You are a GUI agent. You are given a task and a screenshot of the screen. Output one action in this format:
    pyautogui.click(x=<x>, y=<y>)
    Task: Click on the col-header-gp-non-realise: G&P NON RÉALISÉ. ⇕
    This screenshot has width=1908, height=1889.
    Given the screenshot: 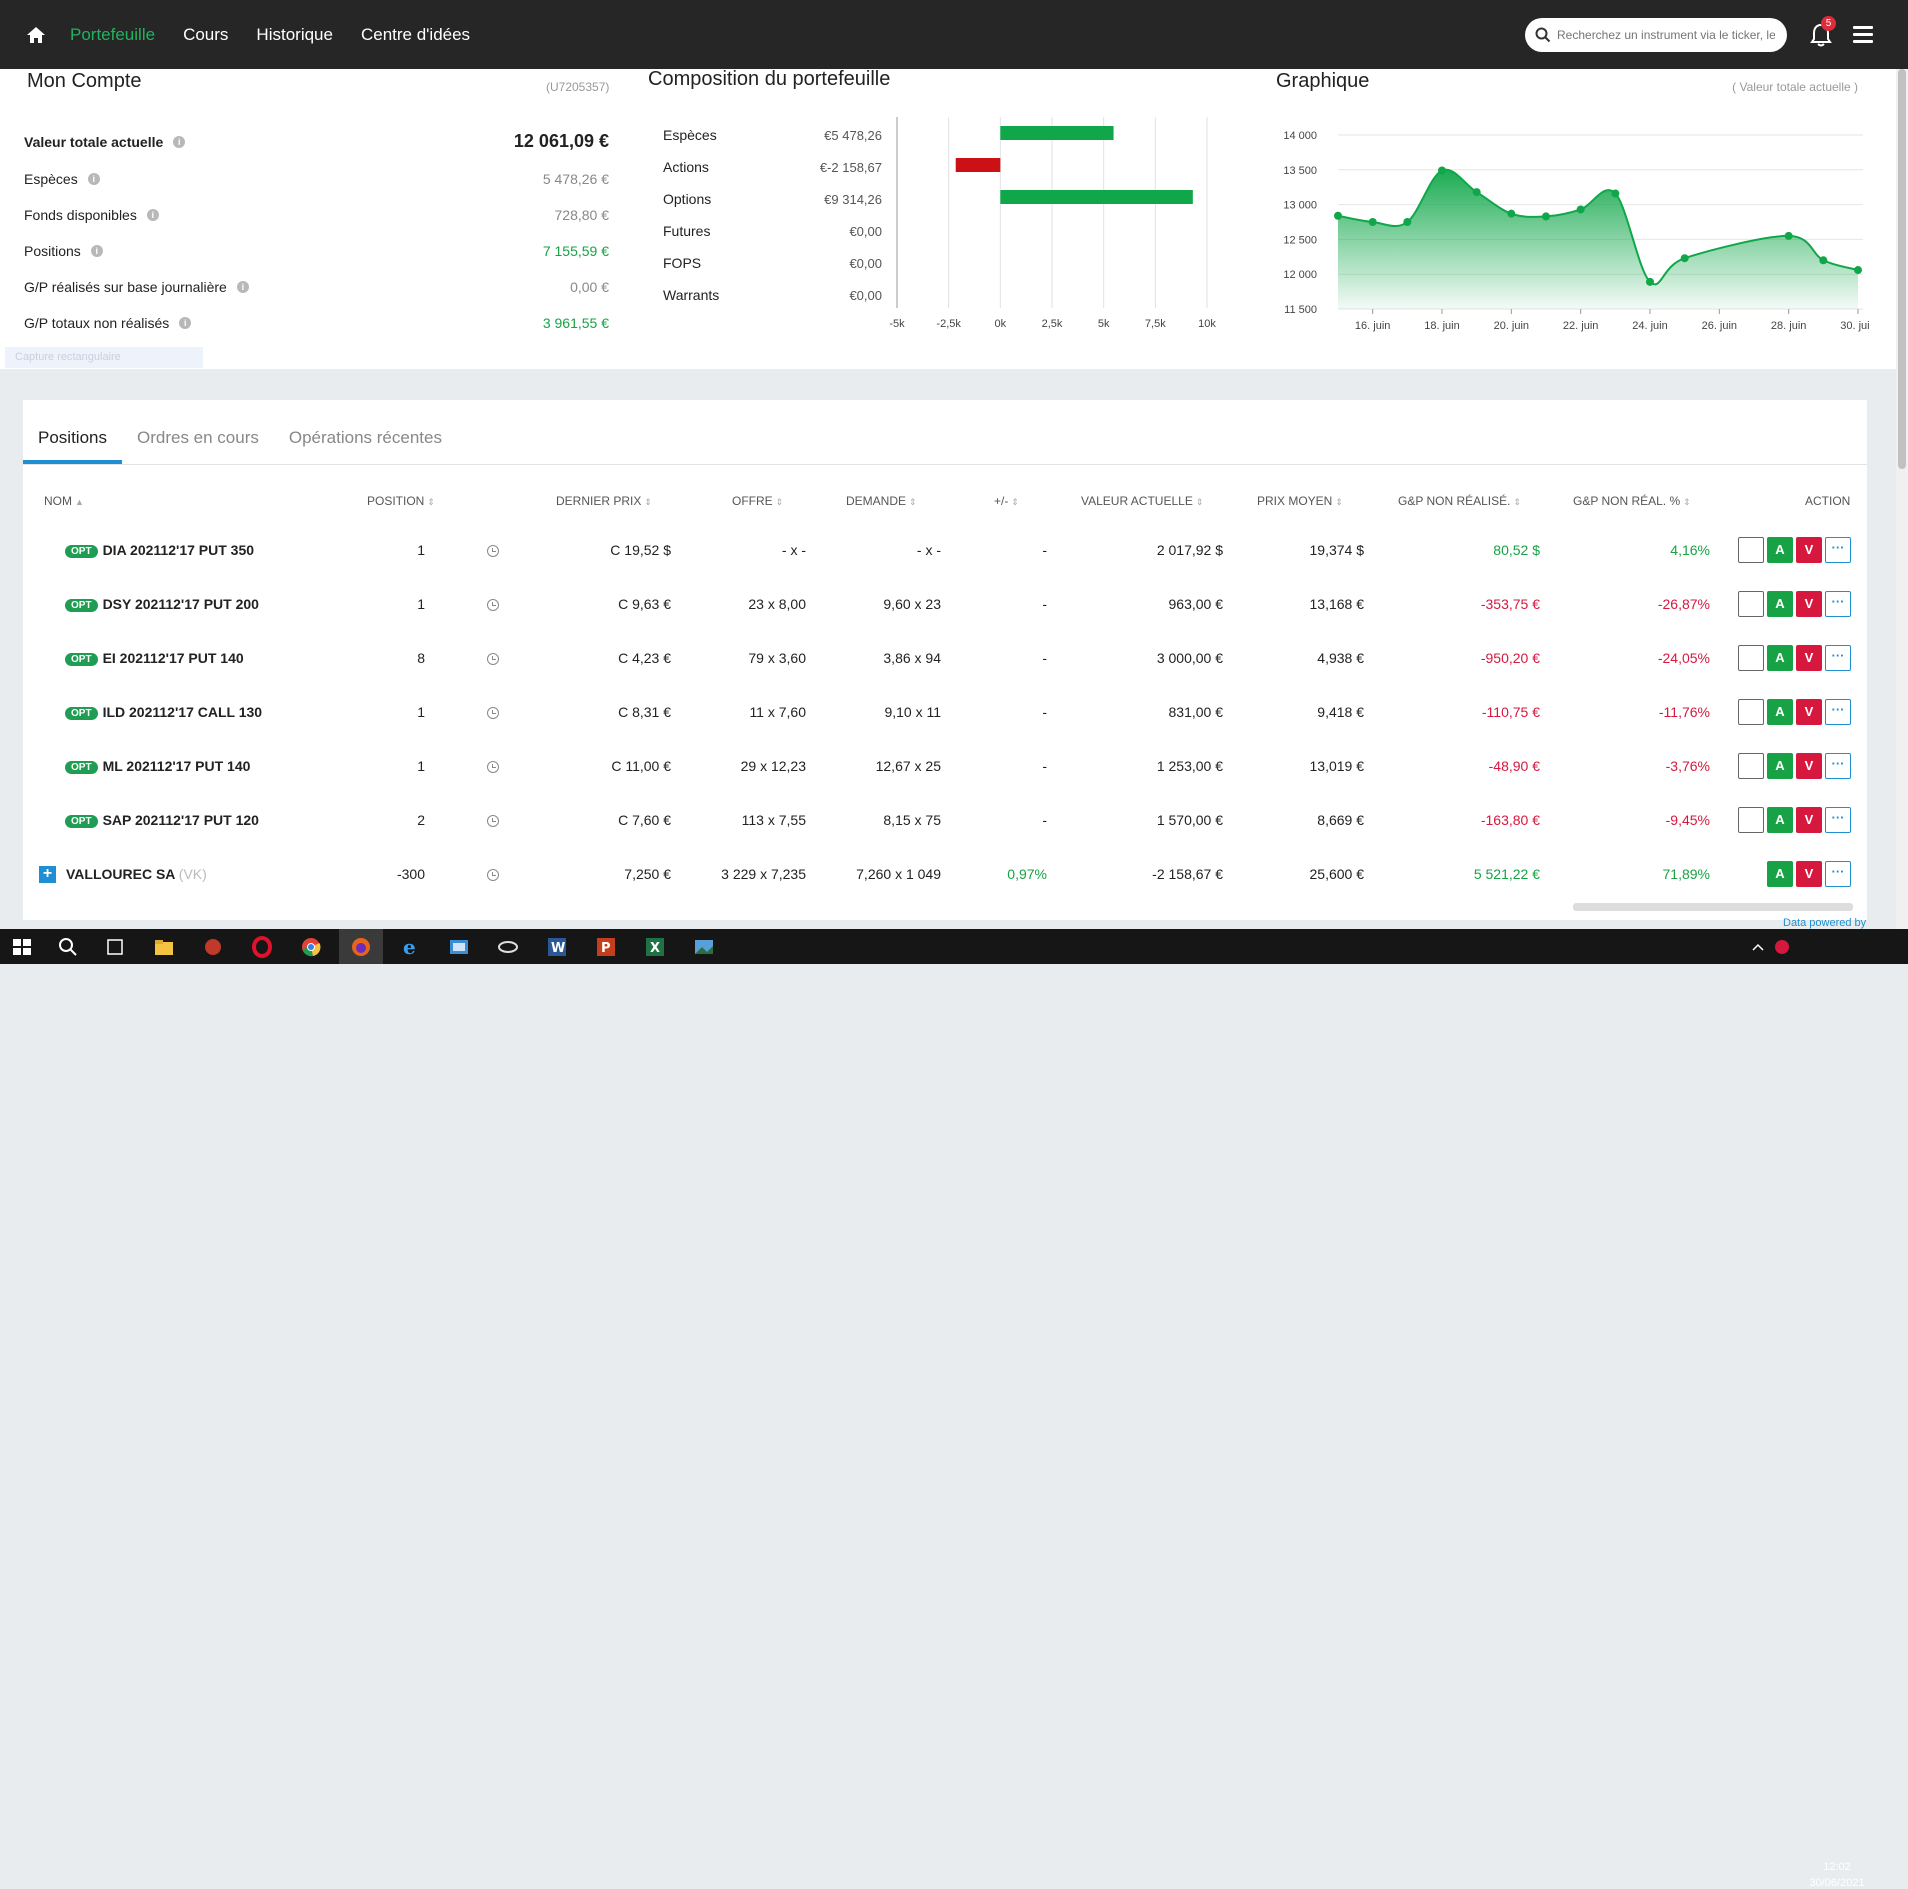 What is the action you would take?
    pyautogui.click(x=1459, y=501)
    